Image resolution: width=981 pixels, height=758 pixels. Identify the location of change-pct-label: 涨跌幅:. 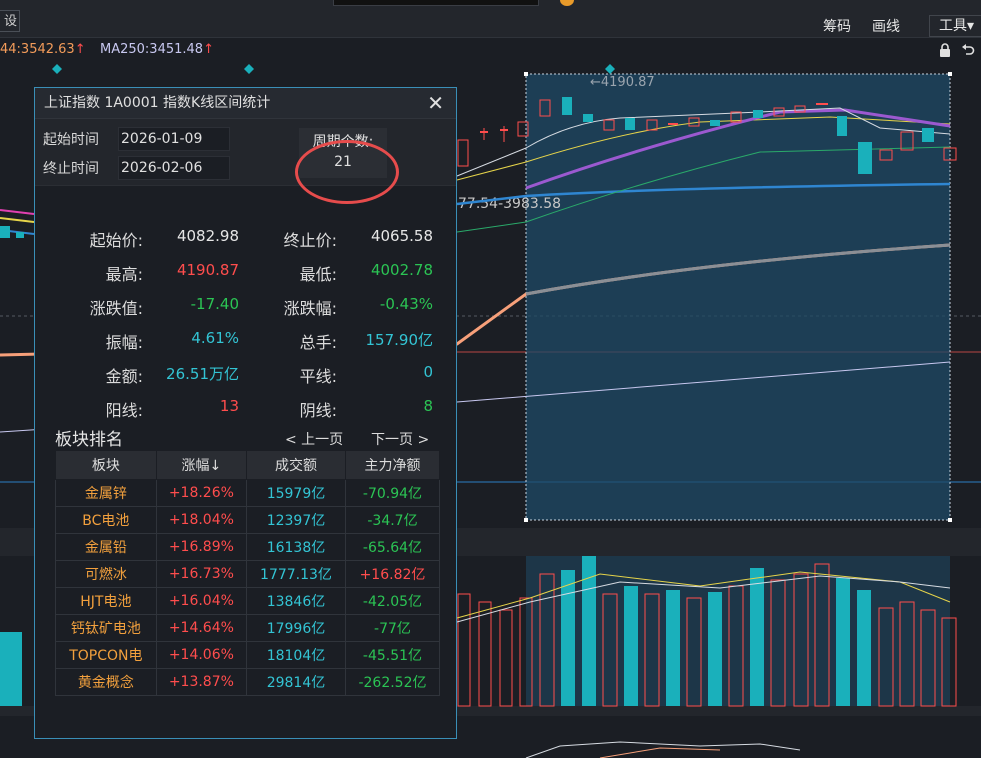
(310, 308).